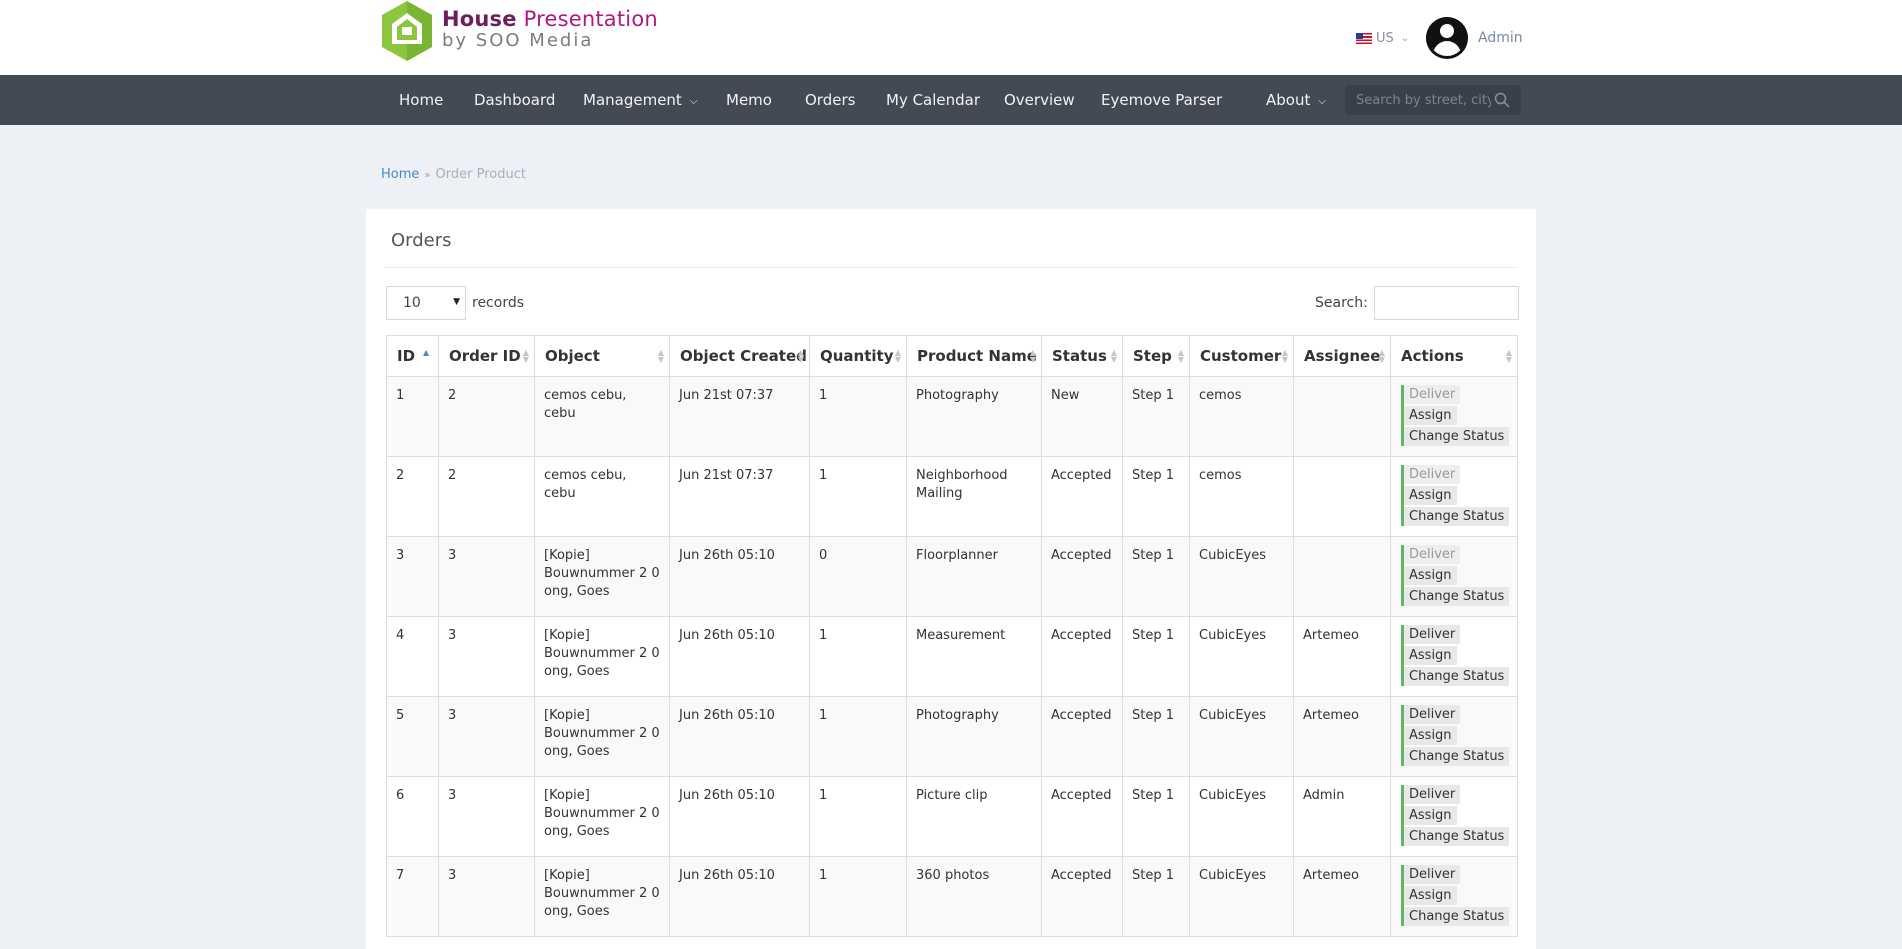 Image resolution: width=1902 pixels, height=949 pixels. I want to click on nav-item-management: Management ⌵, so click(640, 100).